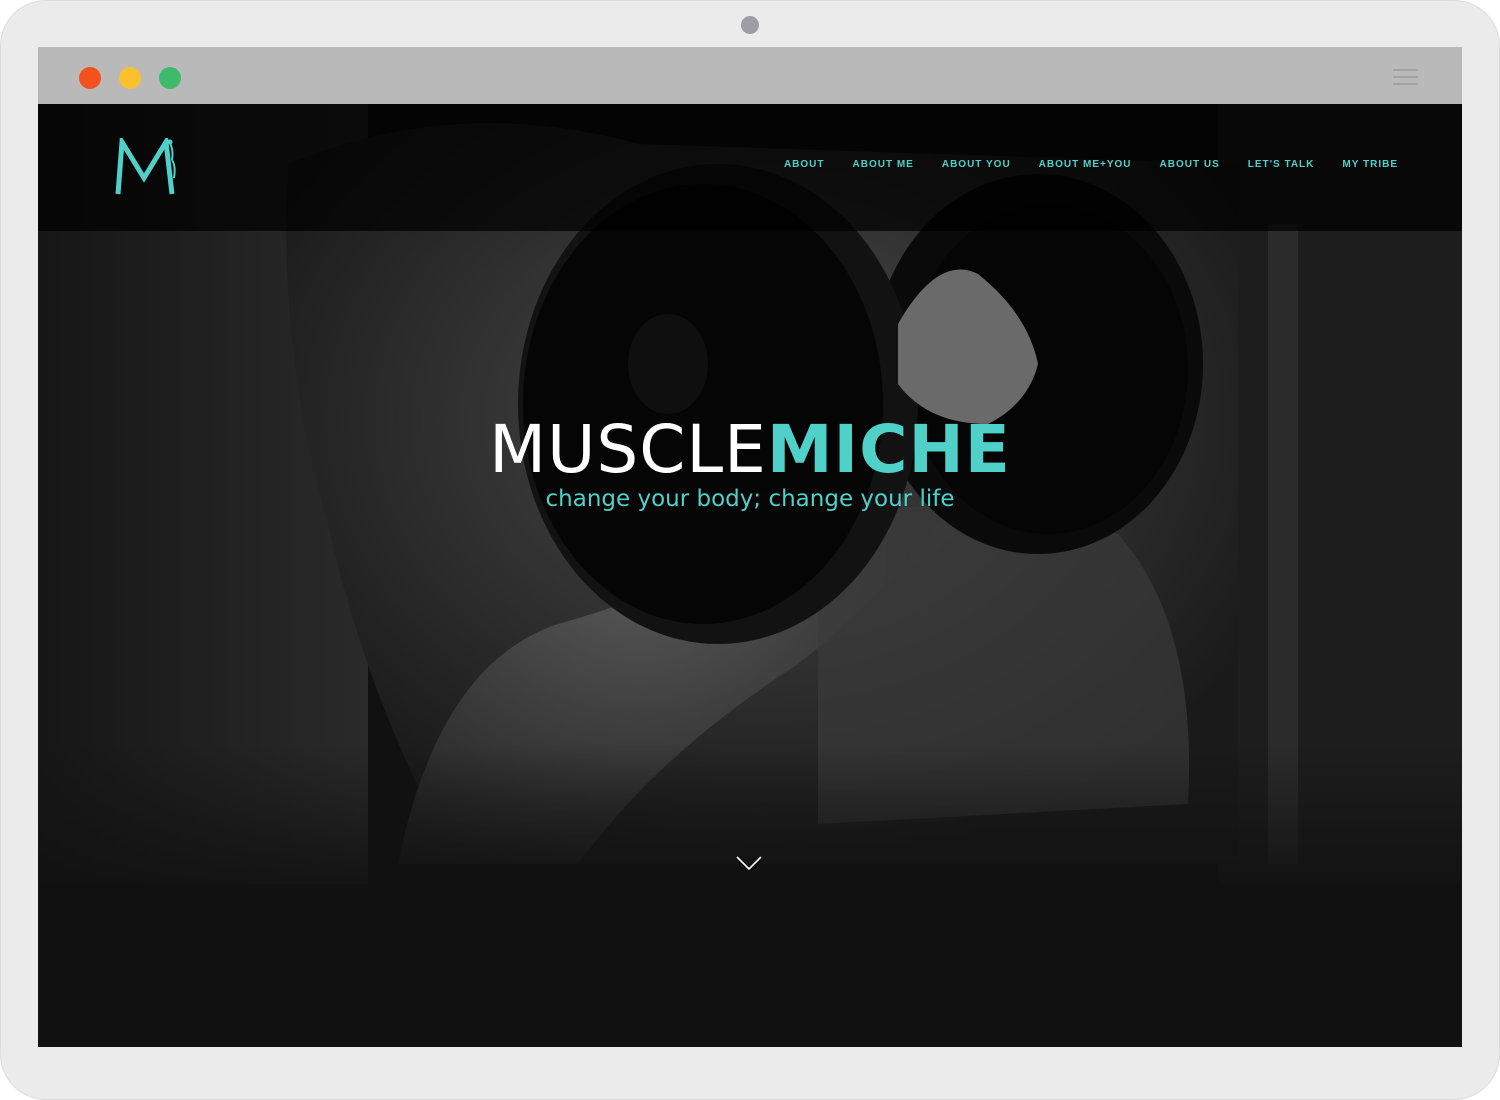  Describe the element at coordinates (147, 167) in the screenshot. I see `muscle-miche-logo` at that location.